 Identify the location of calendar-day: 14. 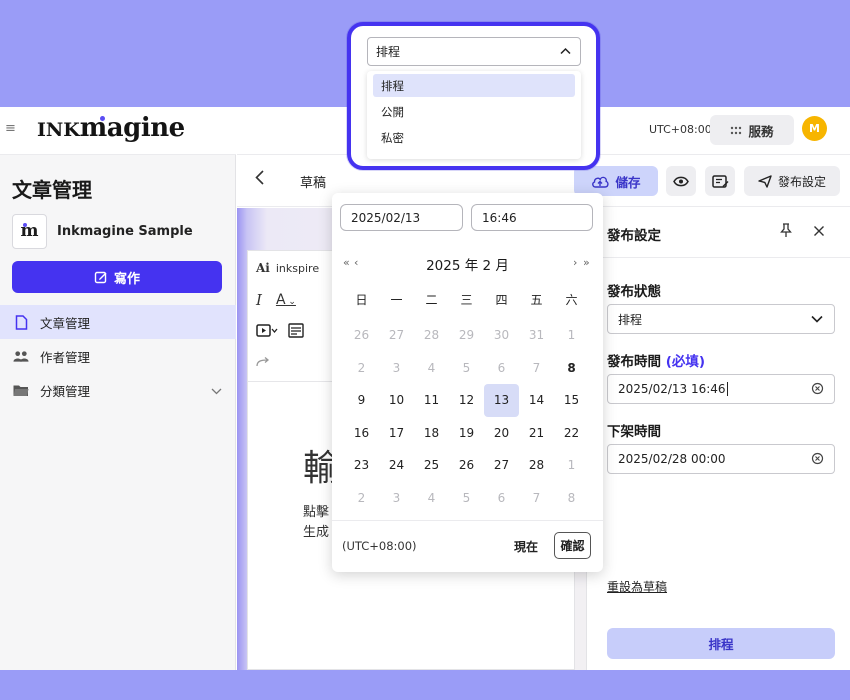
(536, 400).